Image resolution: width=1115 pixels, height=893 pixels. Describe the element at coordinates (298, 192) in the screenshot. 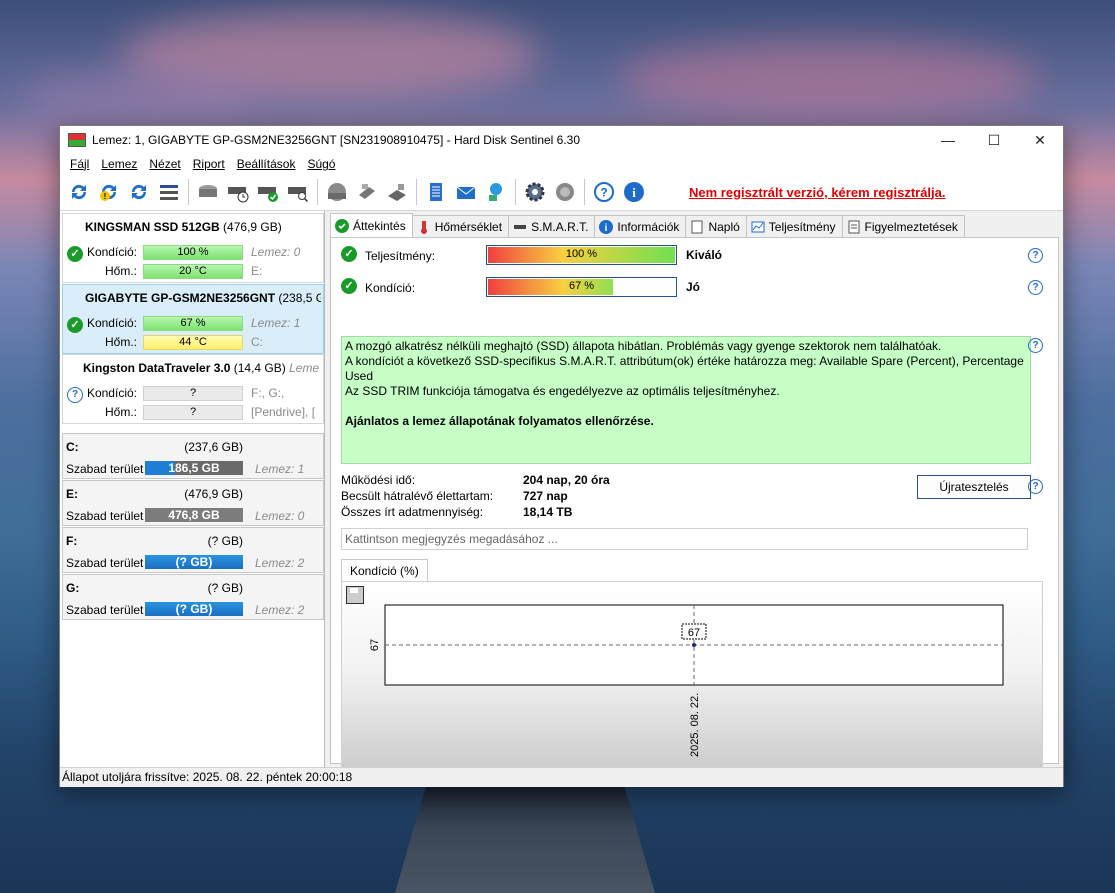

I see `drive-search-icon` at that location.